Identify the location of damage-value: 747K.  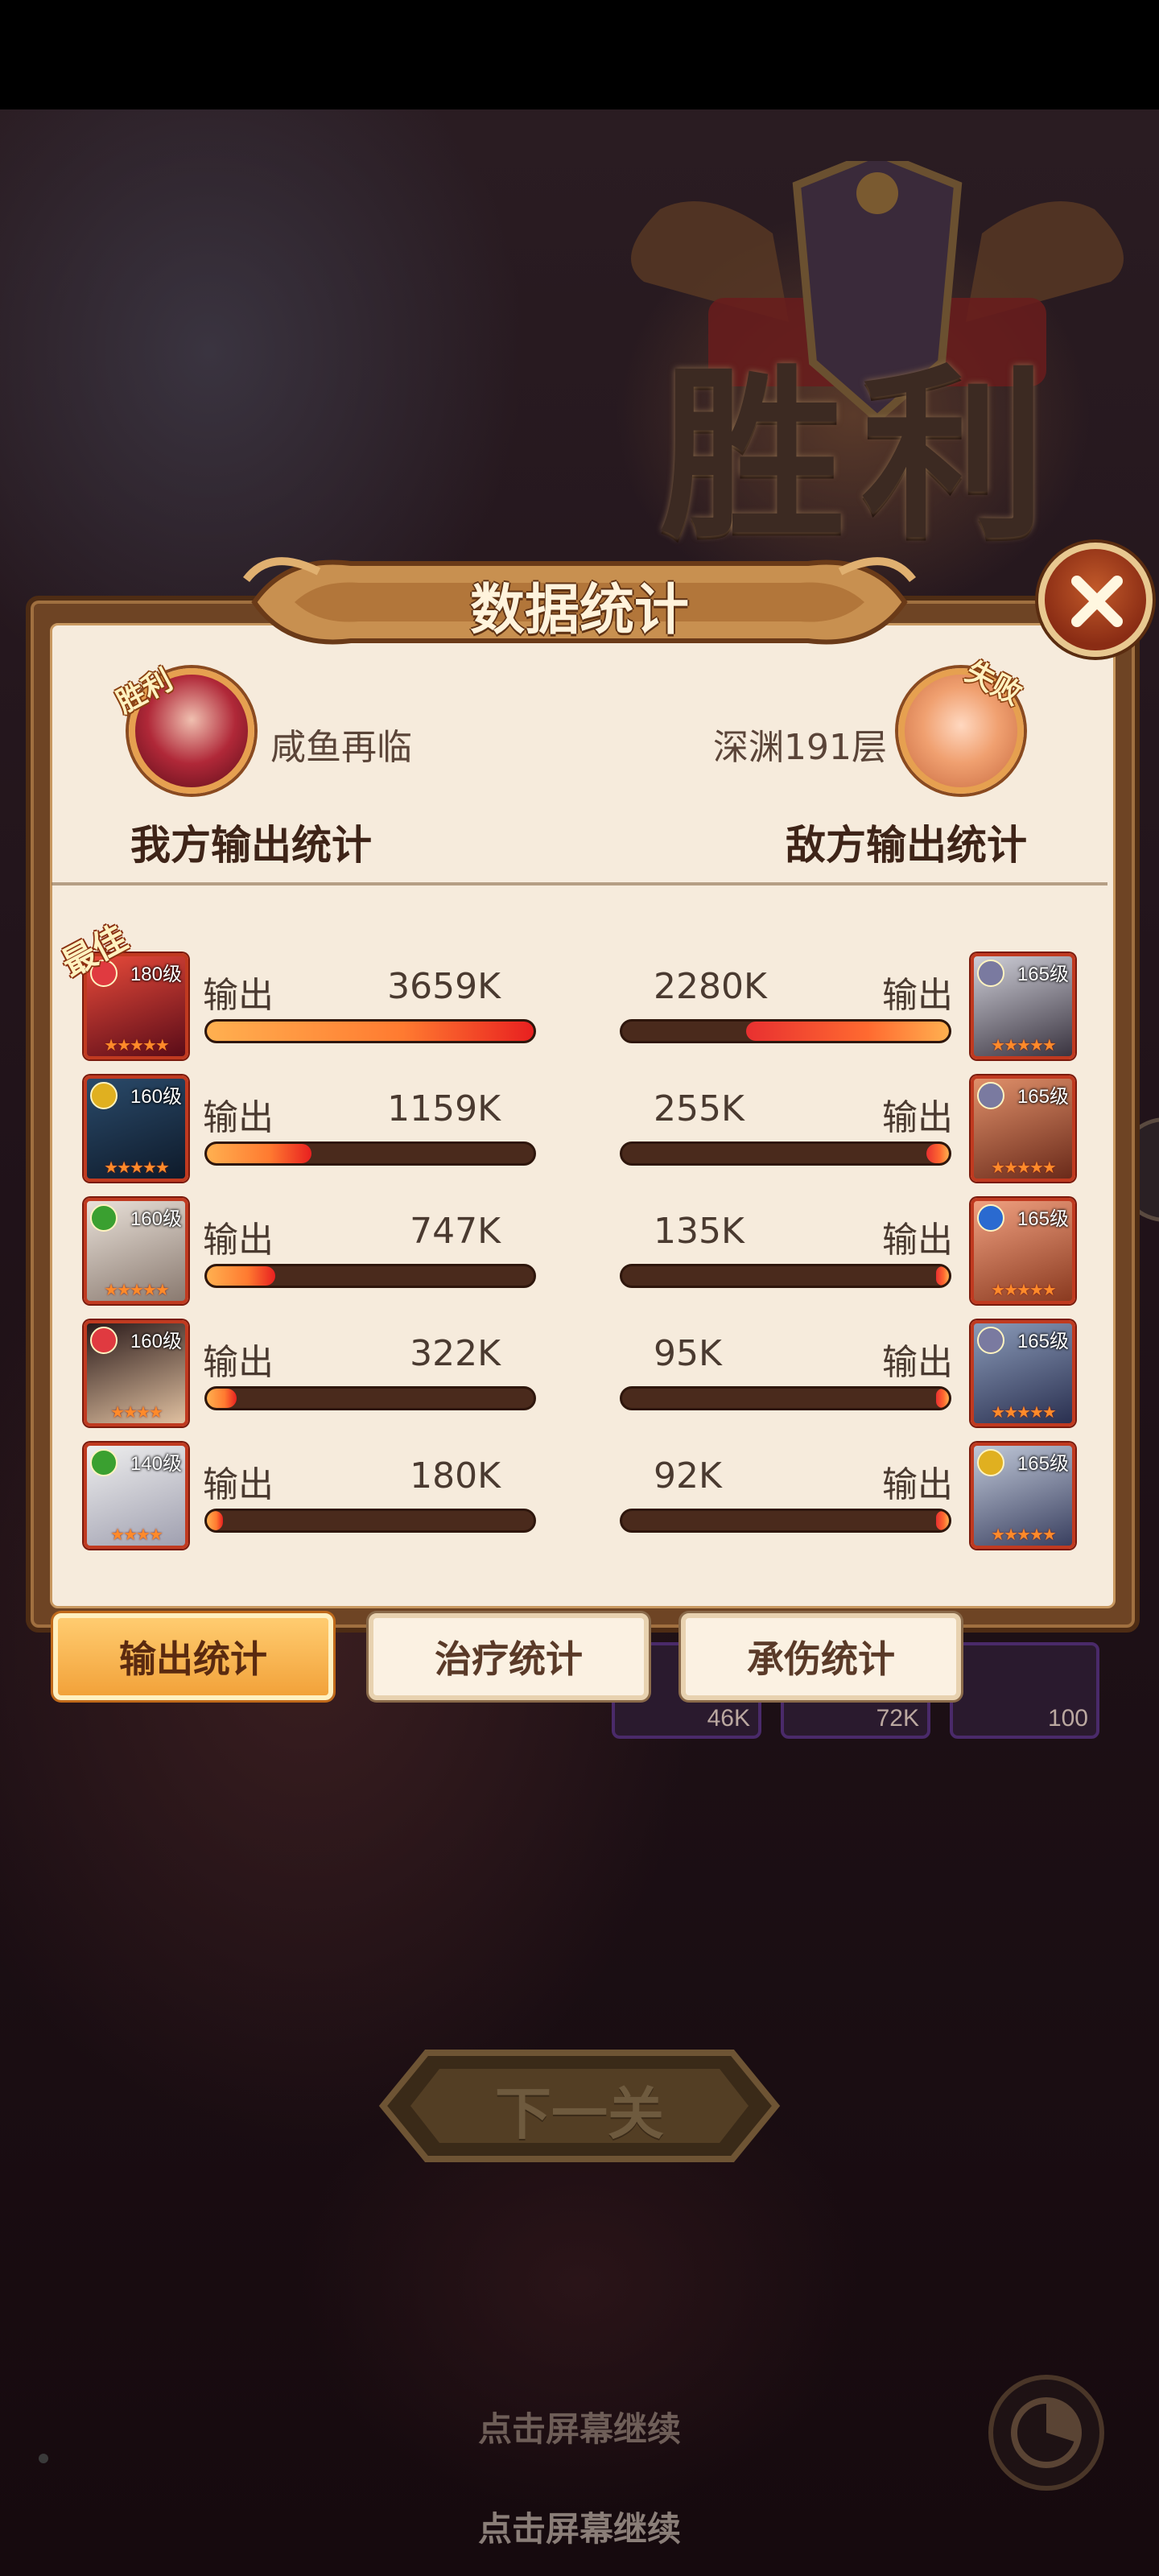
(455, 1231).